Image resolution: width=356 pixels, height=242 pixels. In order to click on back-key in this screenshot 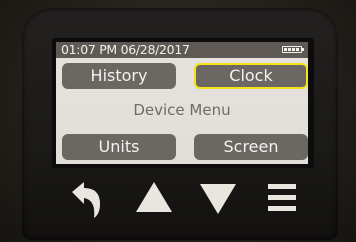, I will do `click(84, 198)`.